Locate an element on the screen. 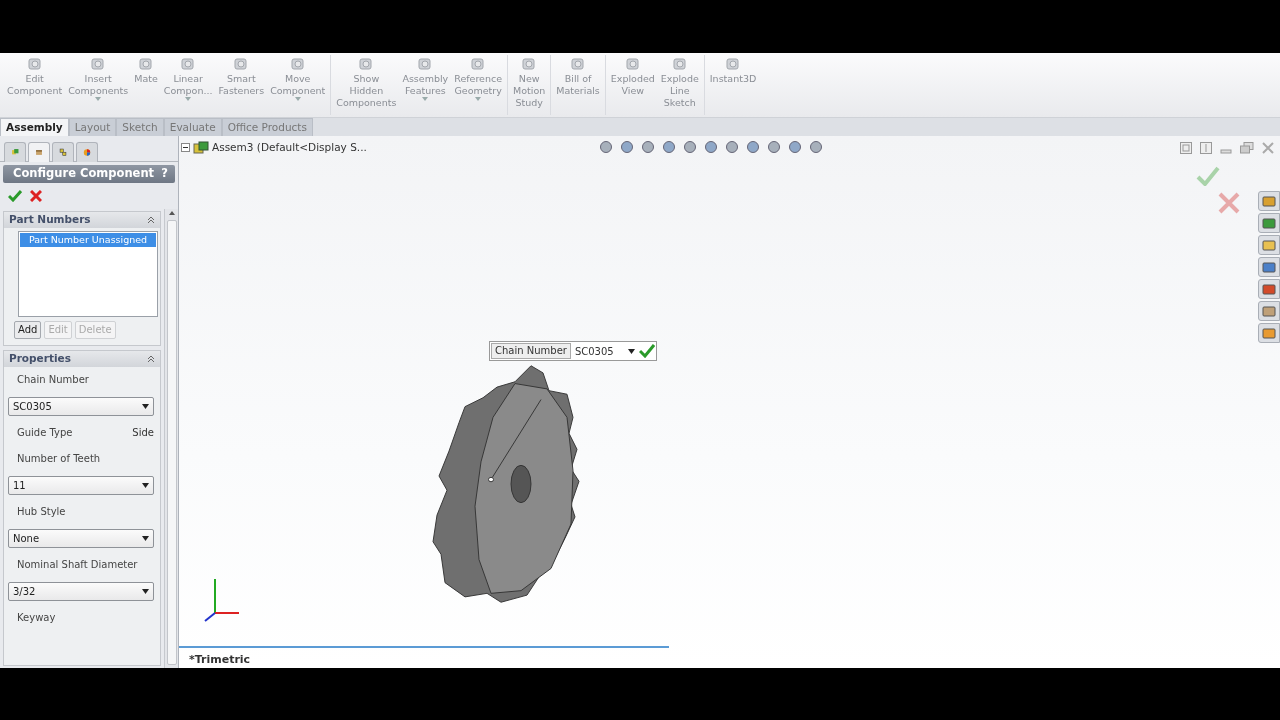 The height and width of the screenshot is (720, 1280). toolbar-button: Instant3D is located at coordinates (733, 85).